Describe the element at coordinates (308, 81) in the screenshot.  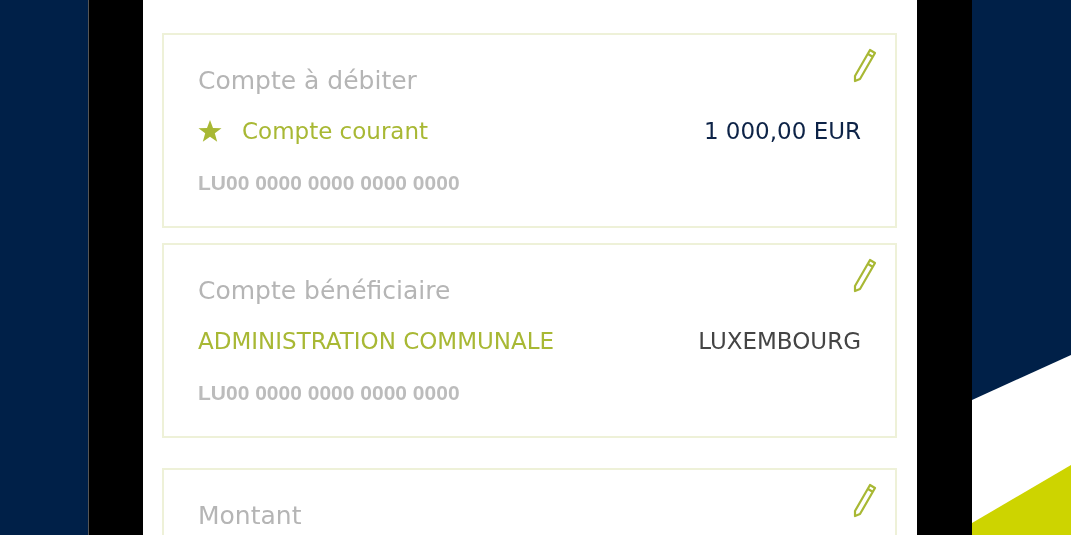
I see `card-label: Compte à débiter` at that location.